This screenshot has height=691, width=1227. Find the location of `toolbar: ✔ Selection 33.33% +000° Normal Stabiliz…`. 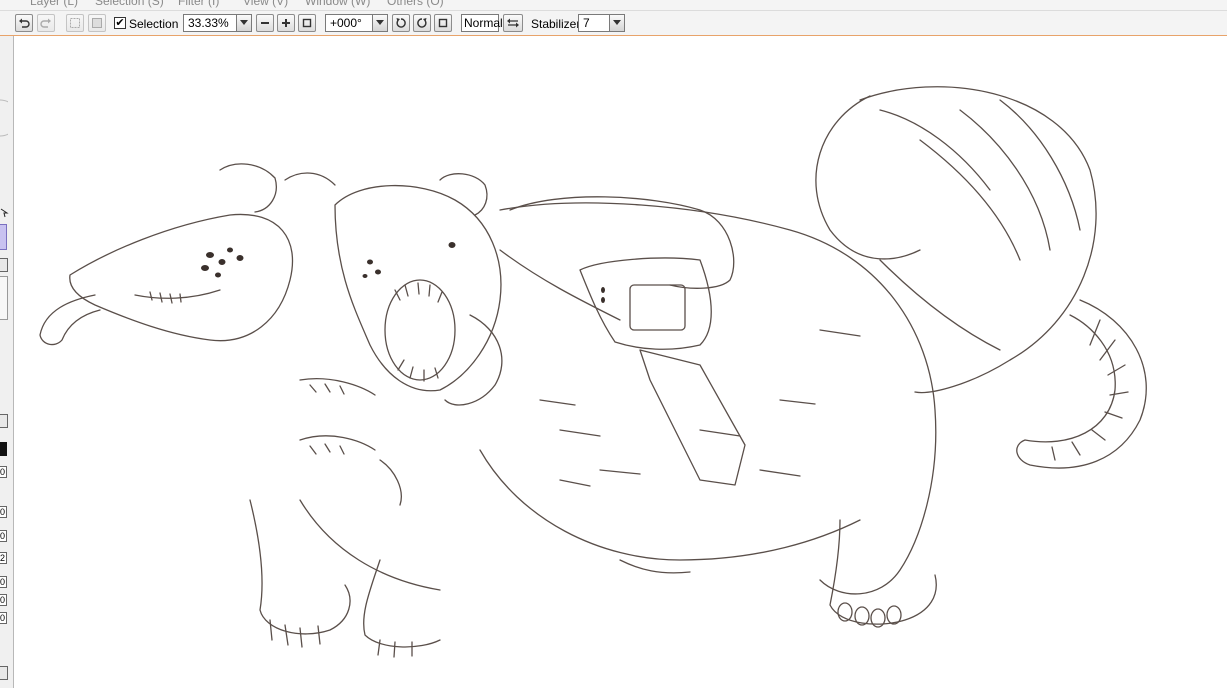

toolbar: ✔ Selection 33.33% +000° Normal Stabiliz… is located at coordinates (613, 23).